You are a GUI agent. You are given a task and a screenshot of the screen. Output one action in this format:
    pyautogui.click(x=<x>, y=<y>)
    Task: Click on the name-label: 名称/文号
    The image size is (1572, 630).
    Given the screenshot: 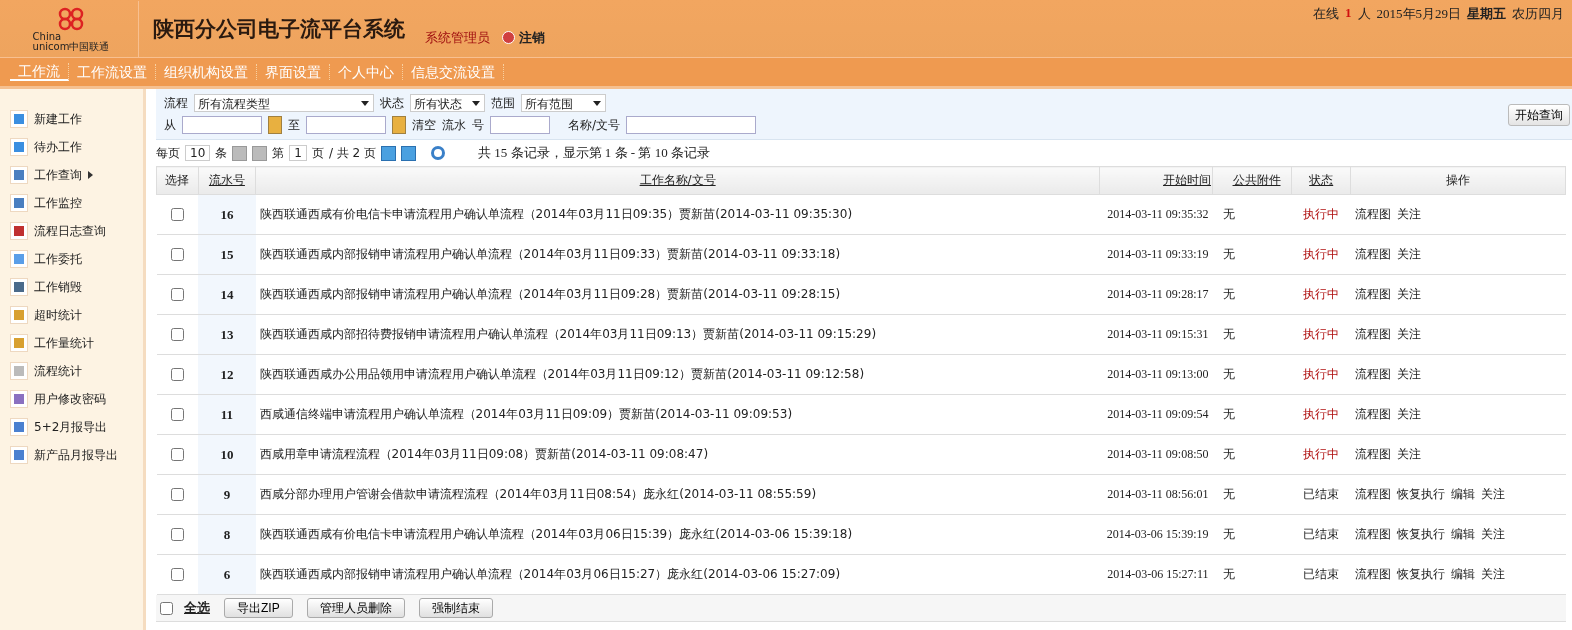 What is the action you would take?
    pyautogui.click(x=594, y=125)
    